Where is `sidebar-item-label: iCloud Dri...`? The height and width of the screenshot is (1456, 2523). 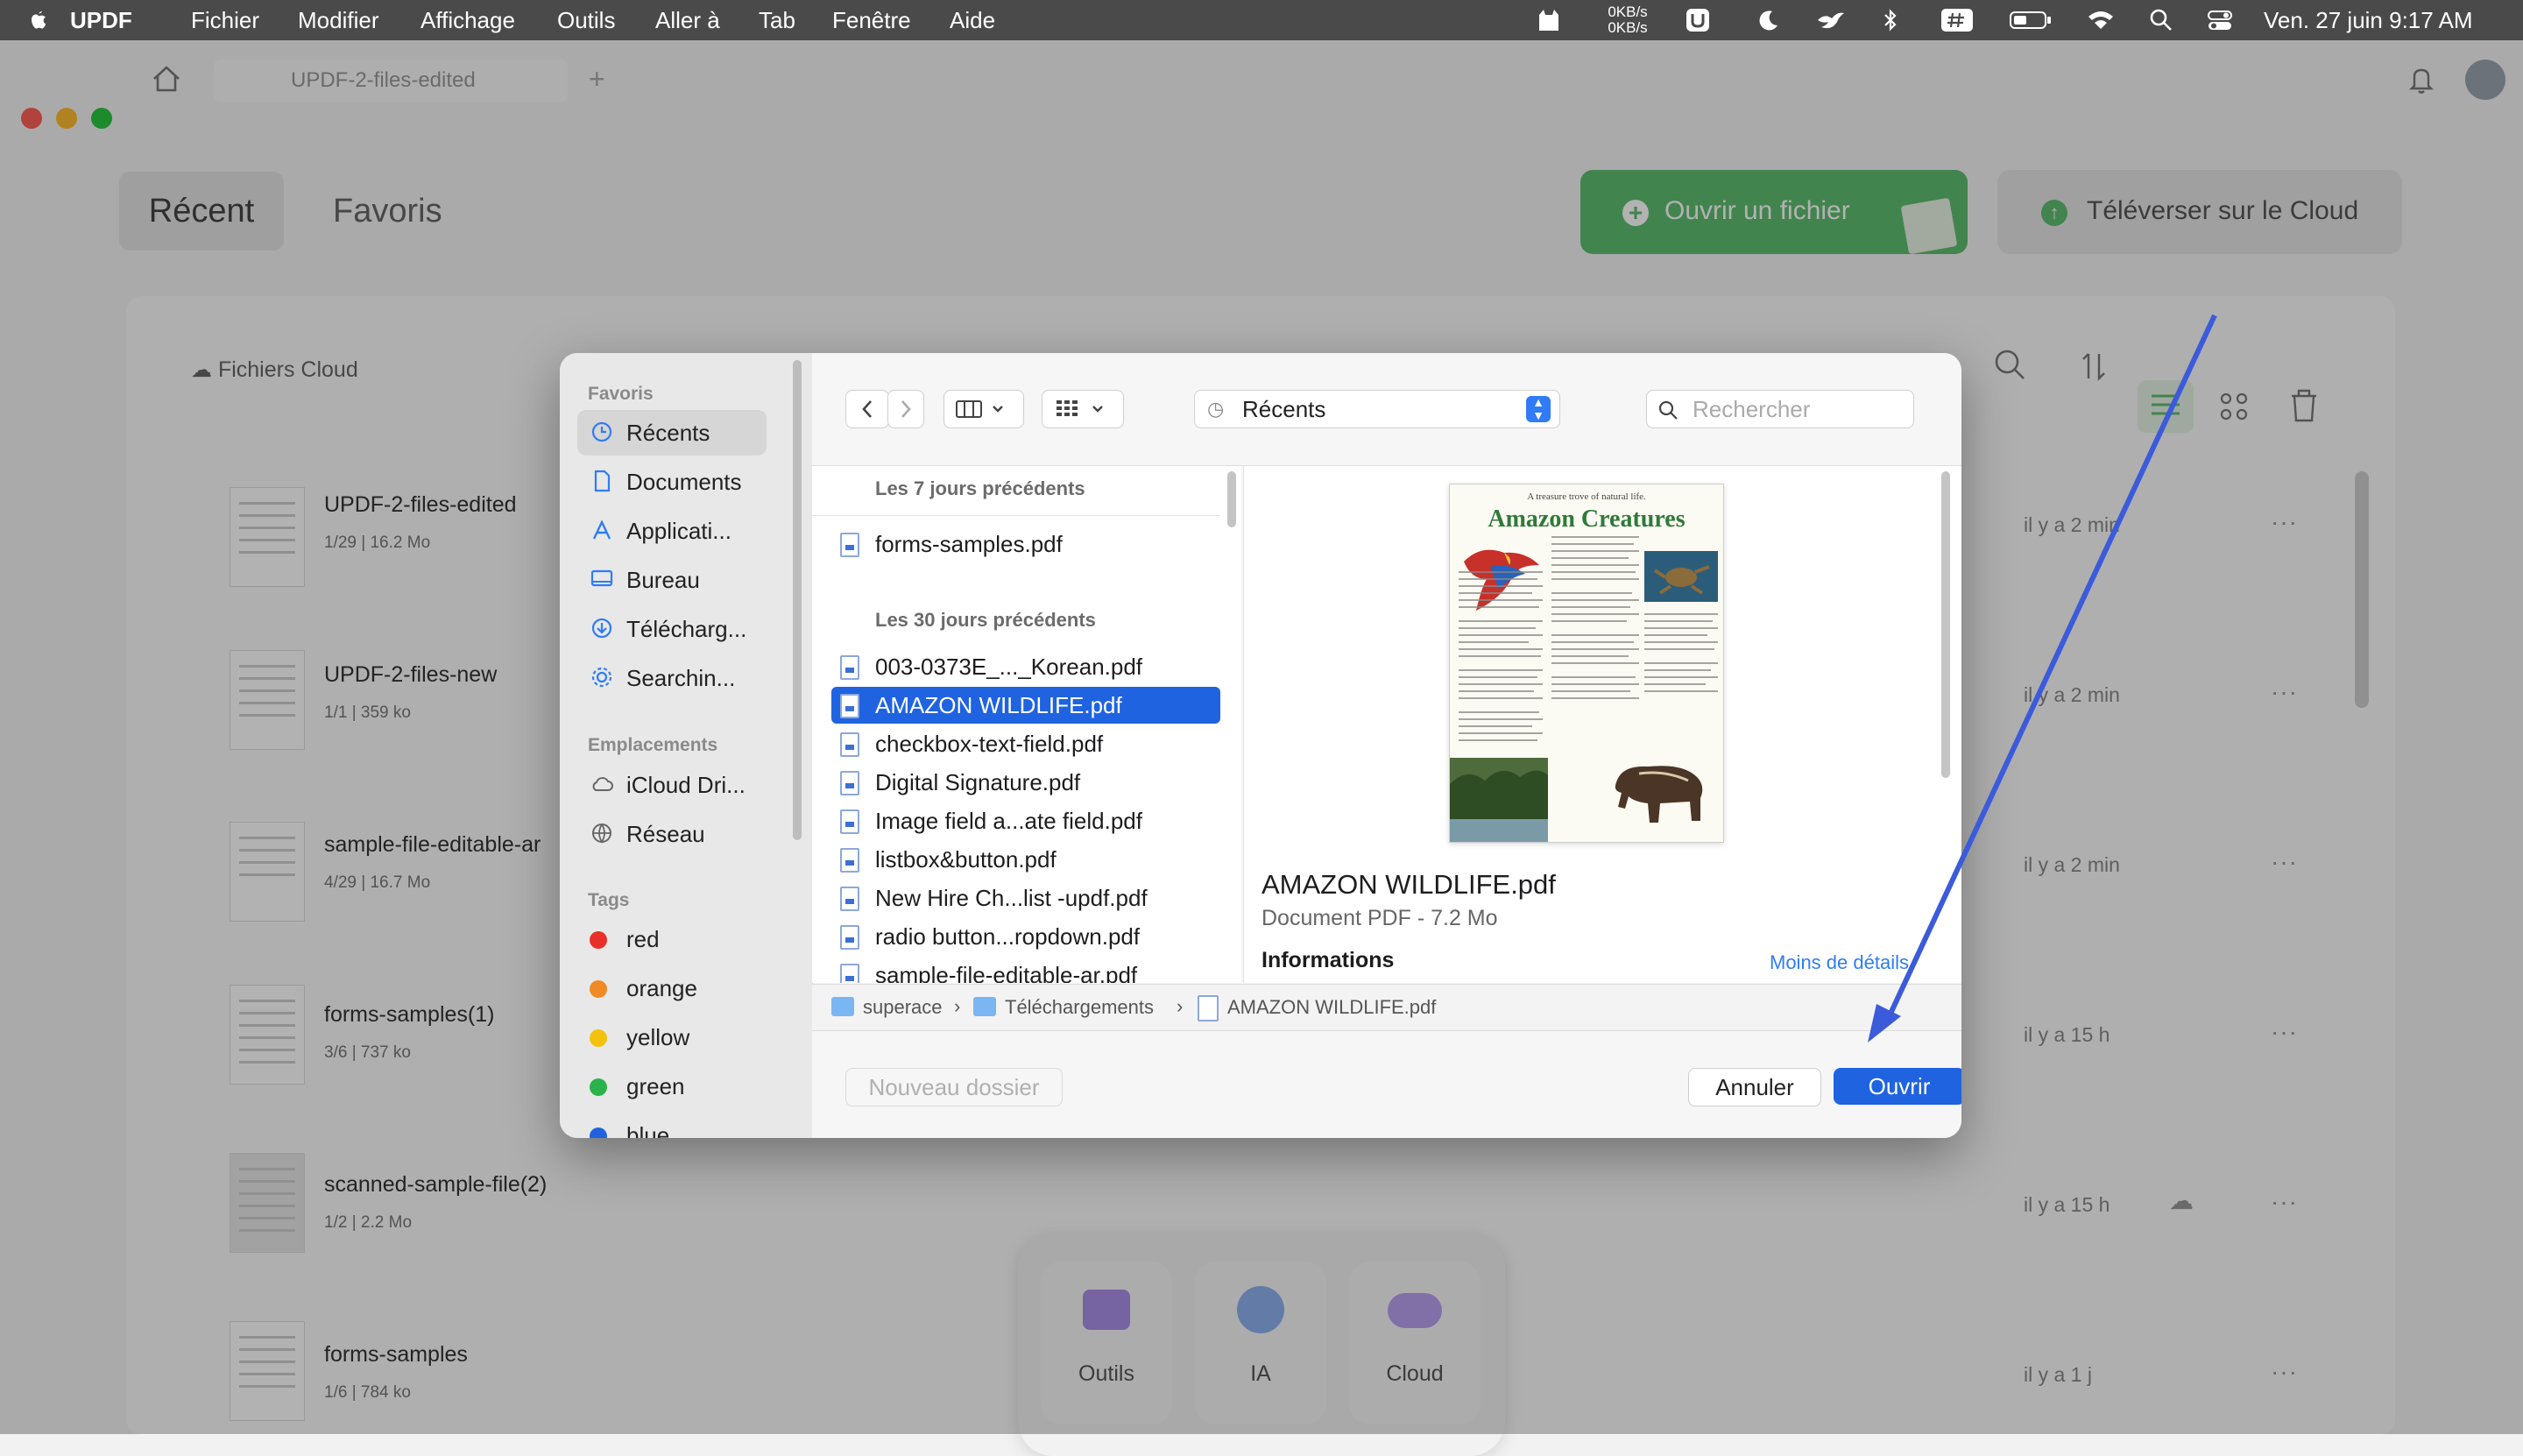
sidebar-item-label: iCloud Dri... is located at coordinates (686, 785).